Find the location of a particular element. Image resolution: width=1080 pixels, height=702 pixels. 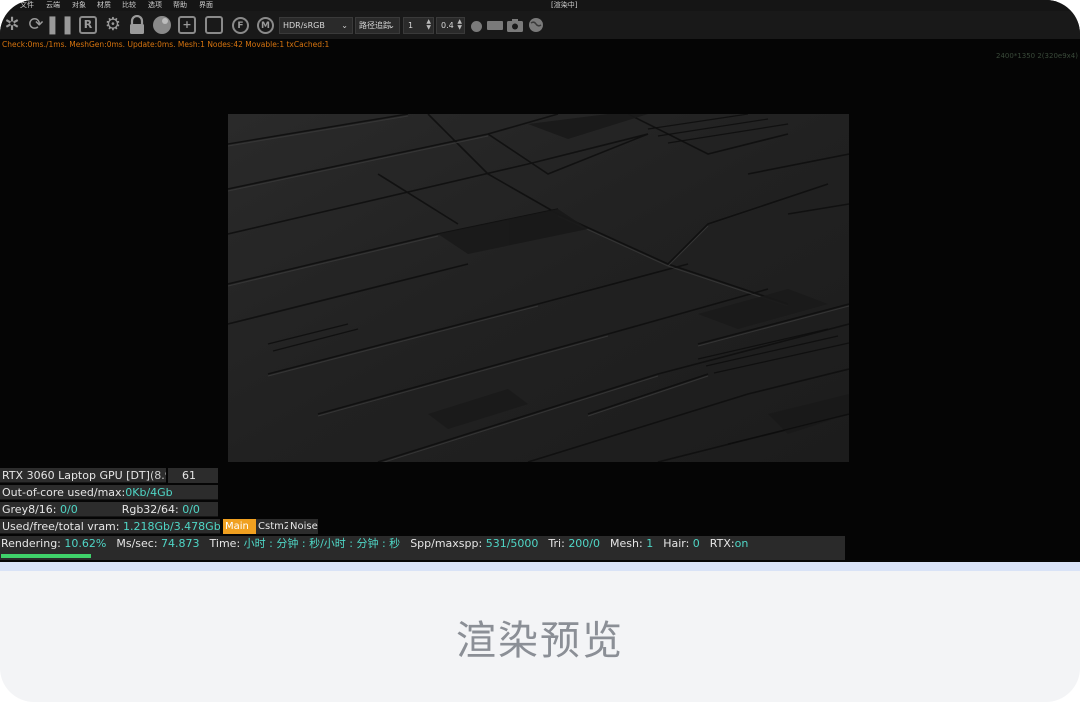

dot-icon is located at coordinates (476, 26).